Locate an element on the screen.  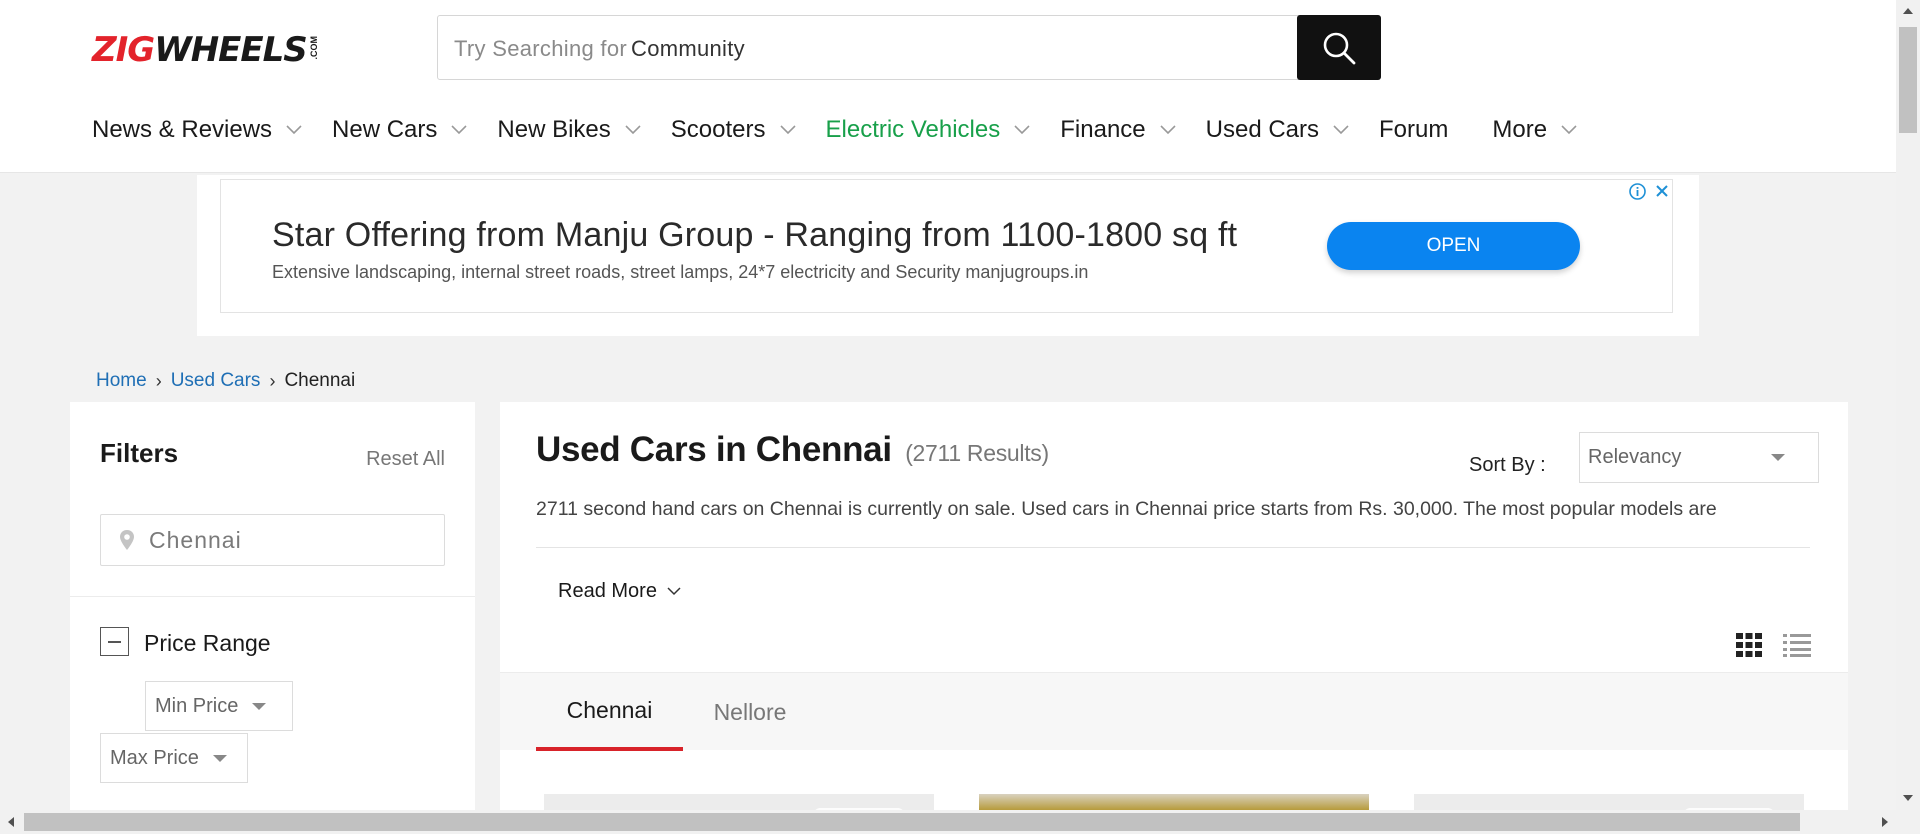
list-view-icon is located at coordinates (1797, 645).